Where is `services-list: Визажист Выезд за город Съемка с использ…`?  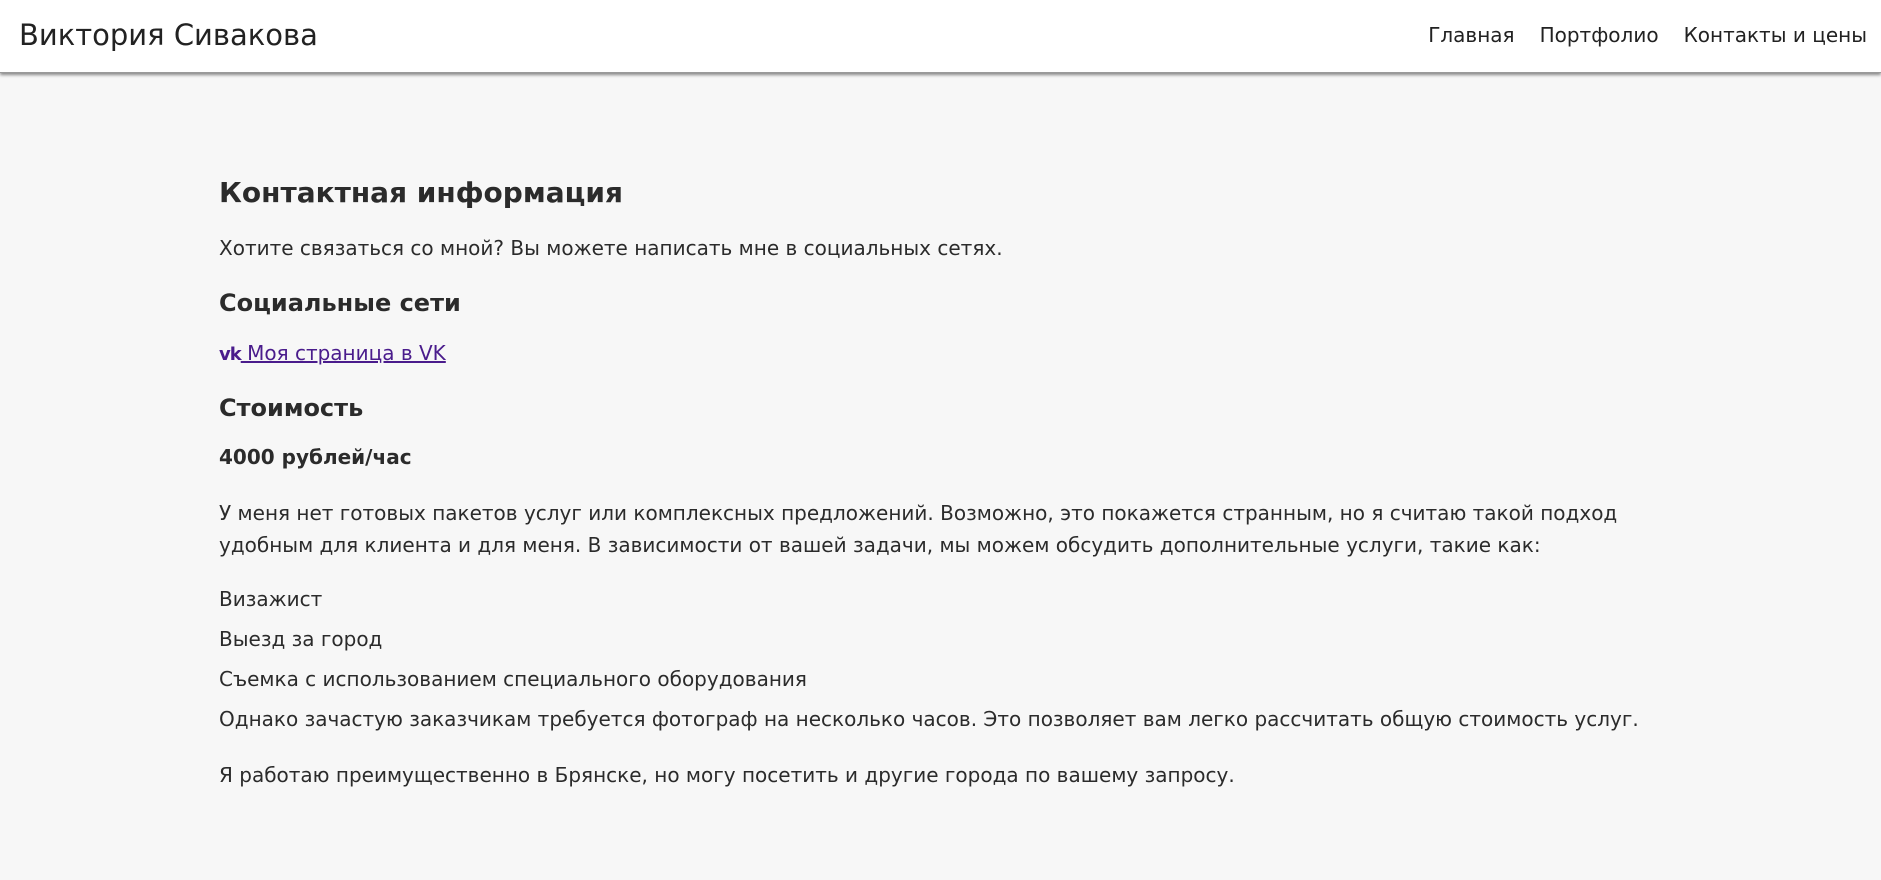
services-list: Визажист Выезд за город Съемка с использ… is located at coordinates (949, 639).